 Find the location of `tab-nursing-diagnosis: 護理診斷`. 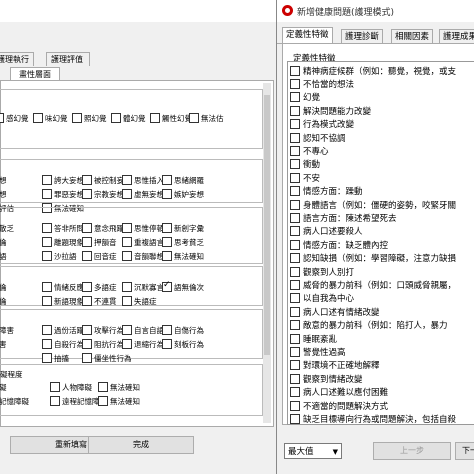

tab-nursing-diagnosis: 護理診斷 is located at coordinates (362, 36).